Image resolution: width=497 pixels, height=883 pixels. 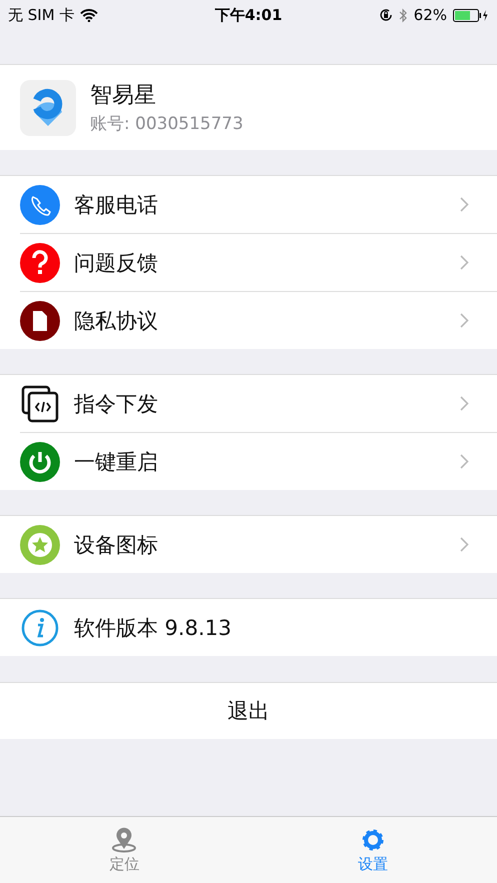 What do you see at coordinates (373, 839) in the screenshot?
I see `settings-icon` at bounding box center [373, 839].